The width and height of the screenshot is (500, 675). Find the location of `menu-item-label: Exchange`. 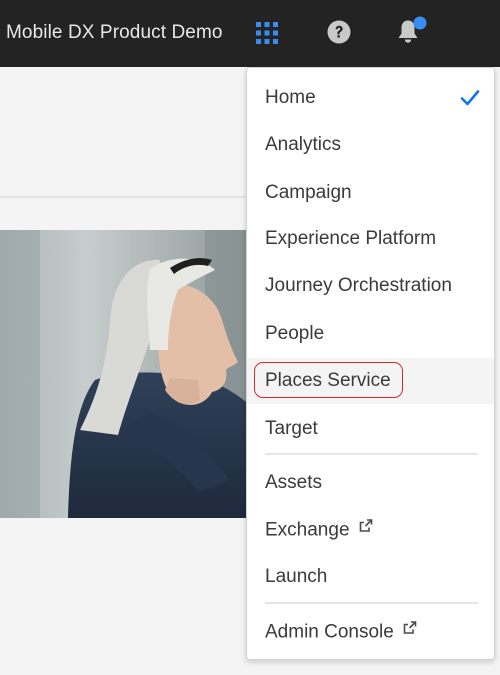

menu-item-label: Exchange is located at coordinates (319, 530).